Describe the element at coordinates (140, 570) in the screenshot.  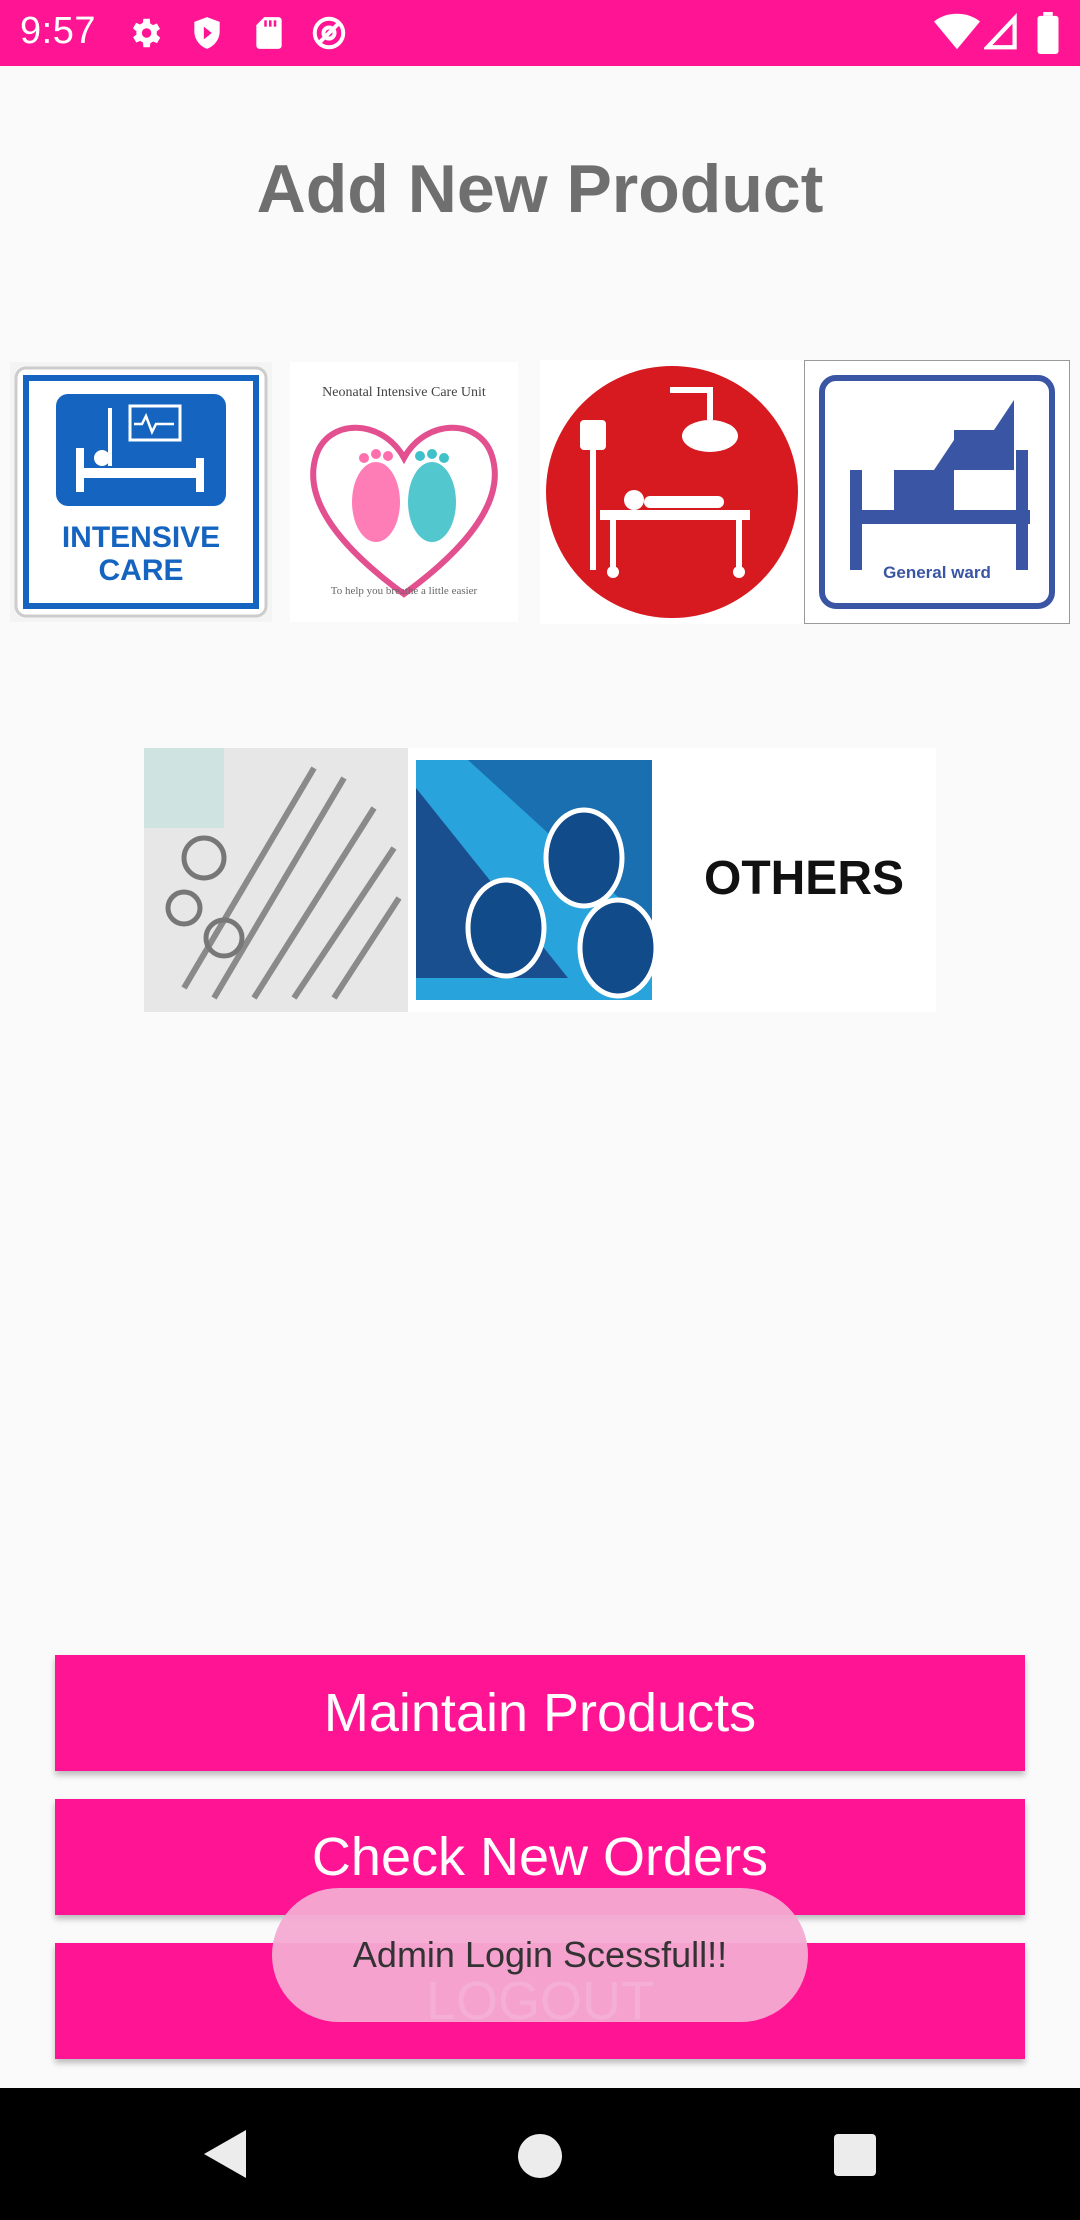
I see `intensive-care-line2: CARE` at that location.